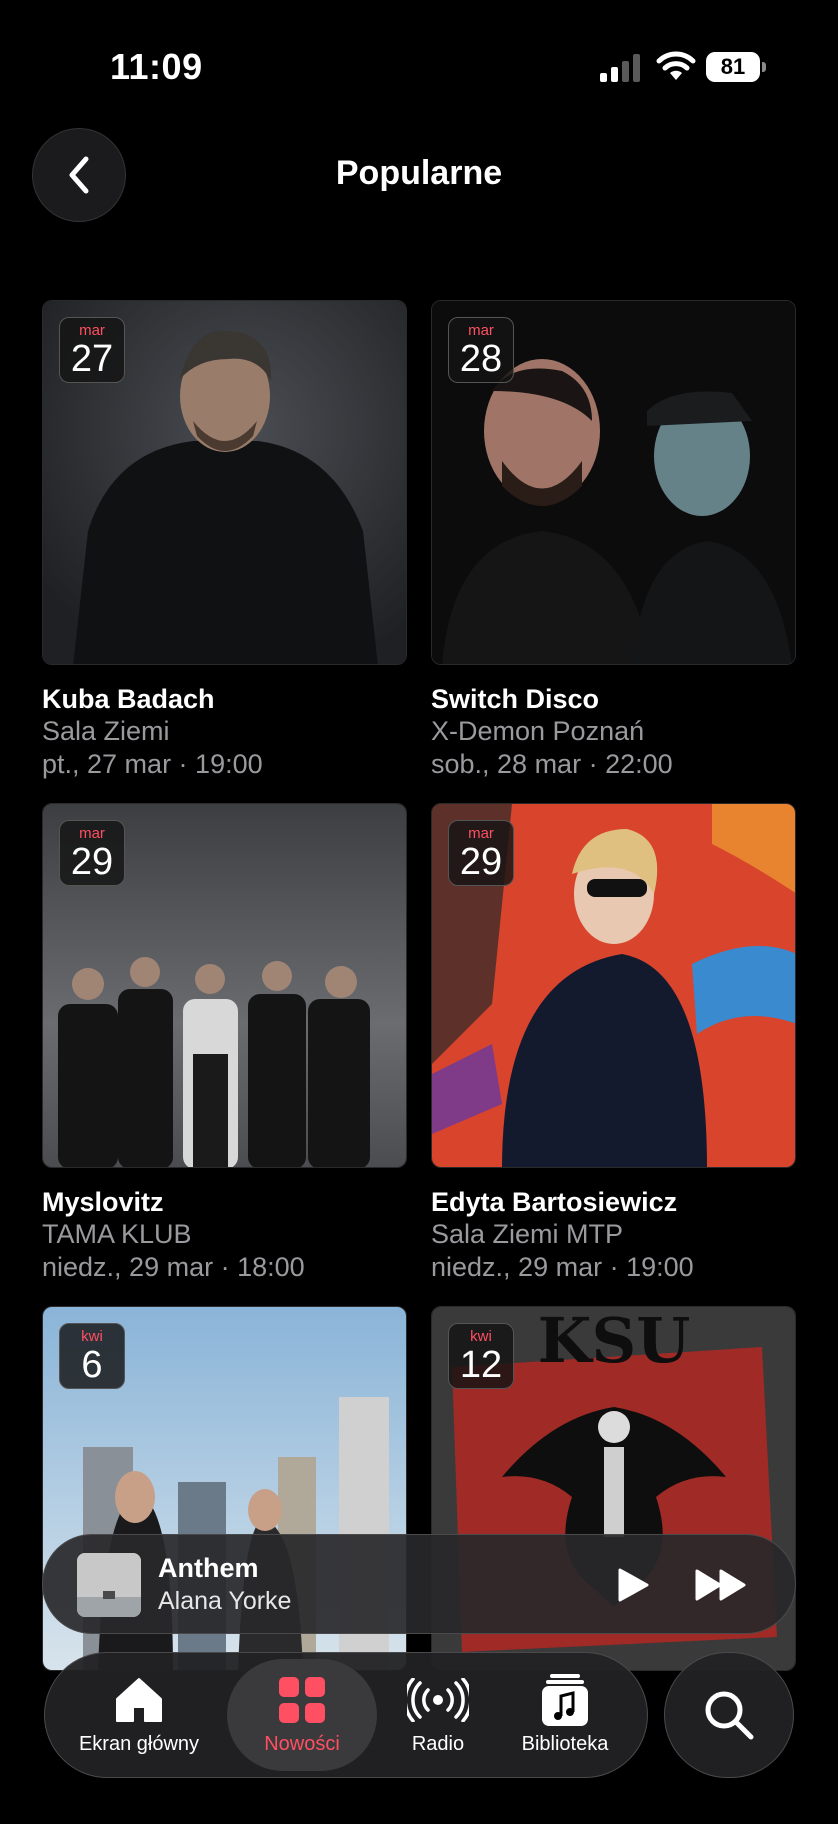 The height and width of the screenshot is (1824, 838). Describe the element at coordinates (225, 1601) in the screenshot. I see `track-artist: Alana Yorke` at that location.